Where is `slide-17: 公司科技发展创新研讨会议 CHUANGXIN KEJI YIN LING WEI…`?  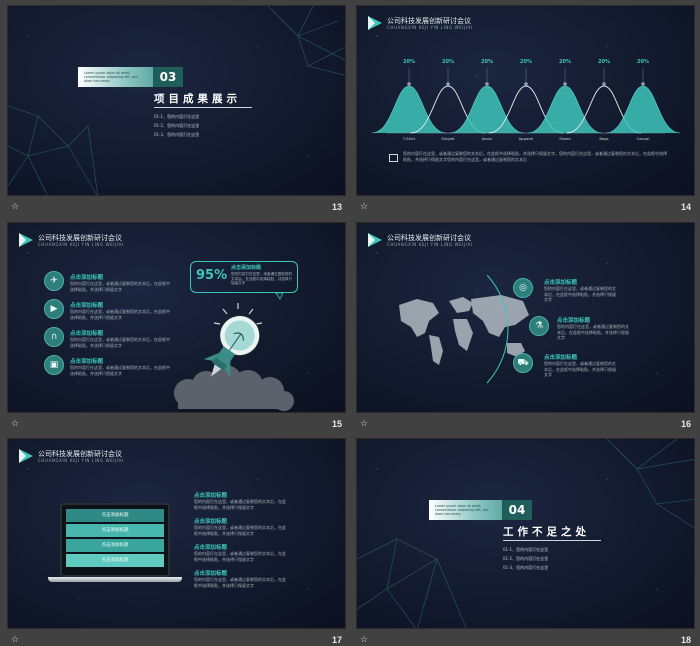 slide-17: 公司科技发展创新研讨会议 CHUANGXIN KEJI YIN LING WEI… is located at coordinates (176, 533).